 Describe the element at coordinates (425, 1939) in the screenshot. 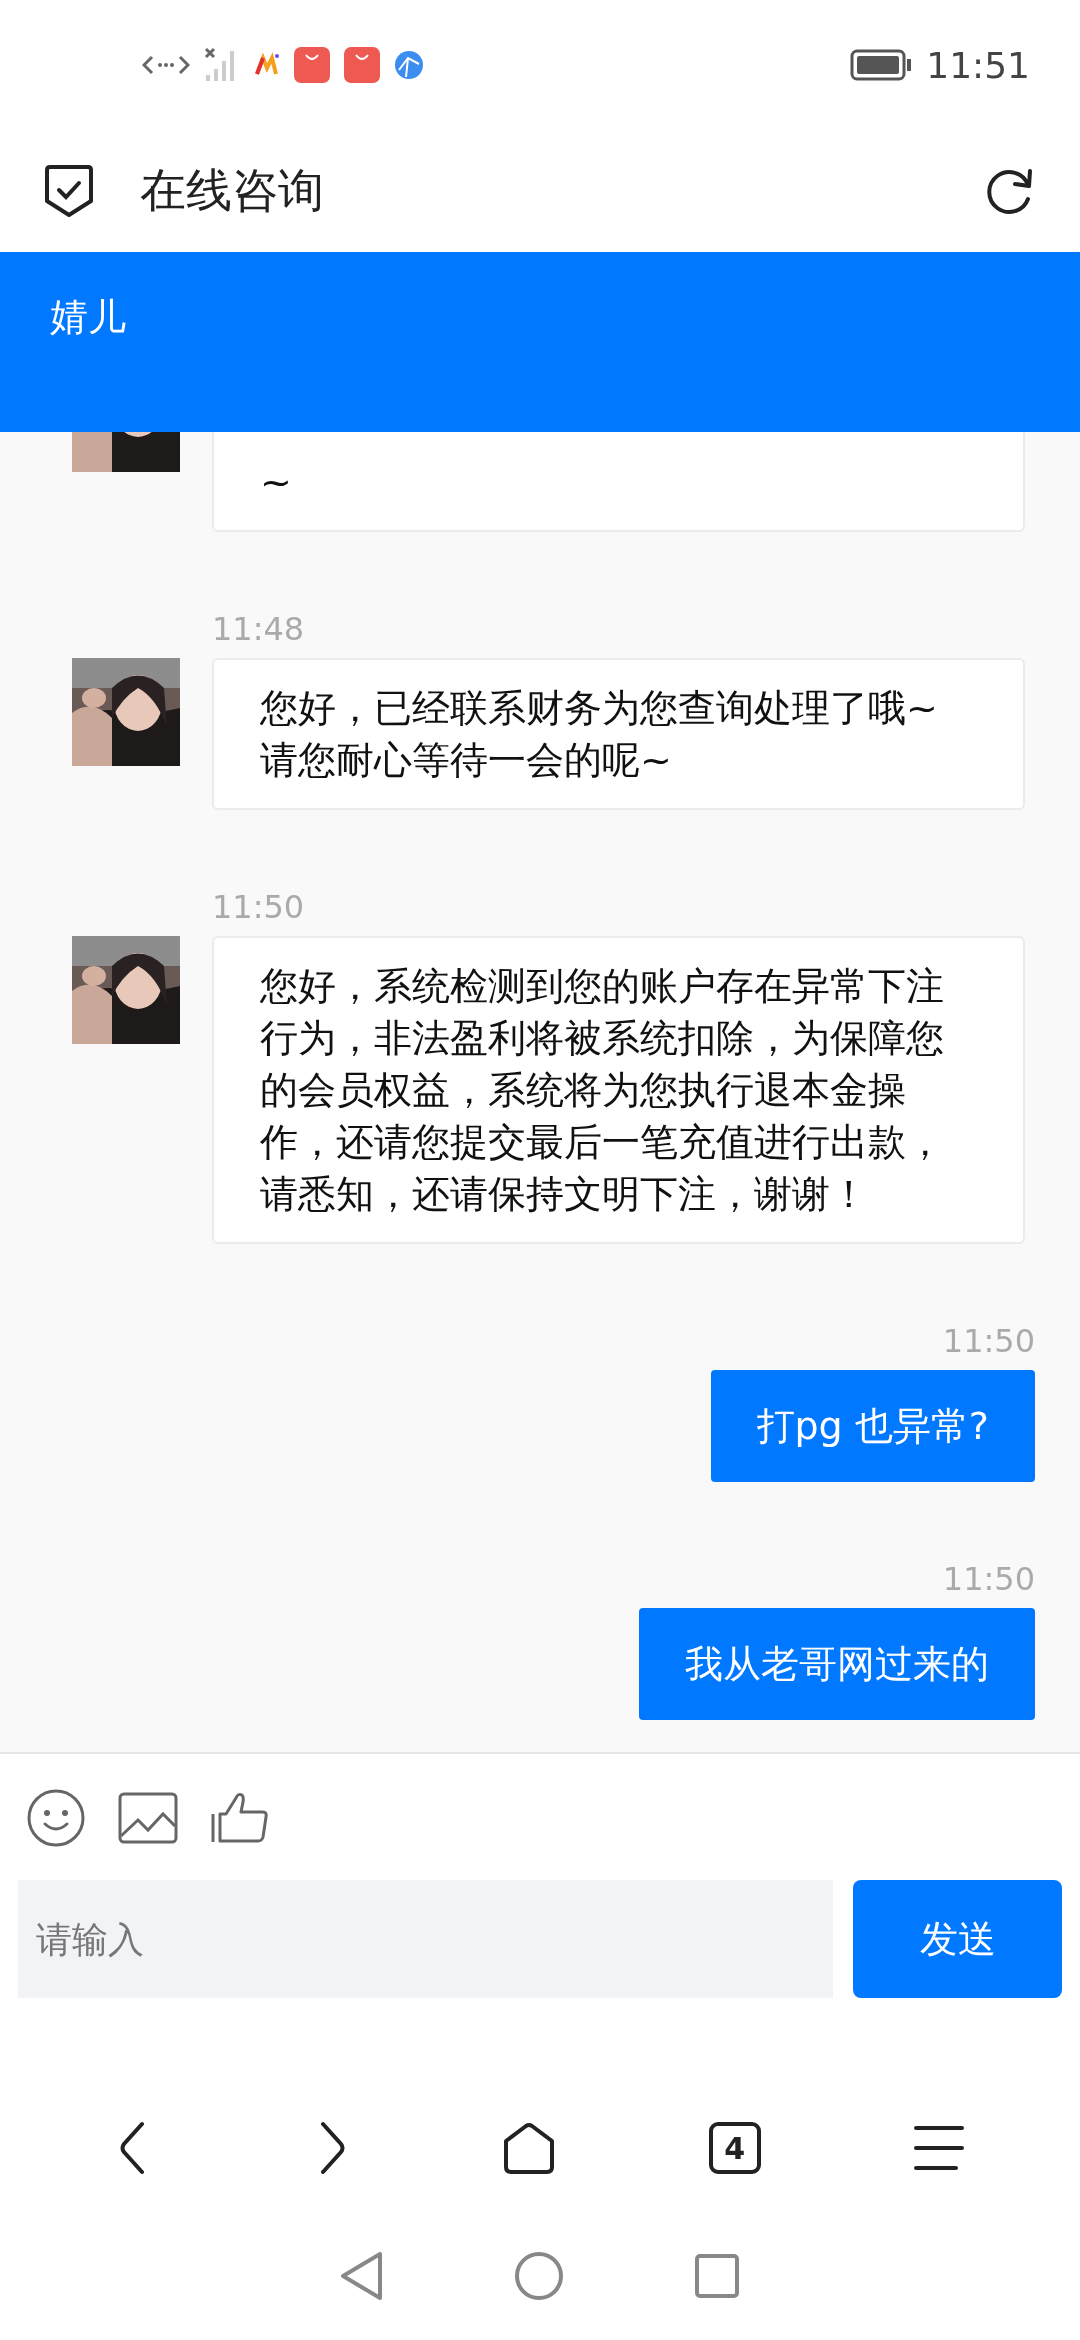

I see `message-input: 请输入` at that location.